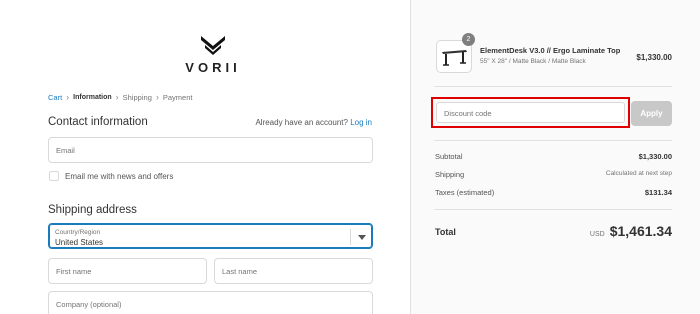 The image size is (700, 314). What do you see at coordinates (553, 174) in the screenshot?
I see `shipping-row: Shipping Calculated at next step` at bounding box center [553, 174].